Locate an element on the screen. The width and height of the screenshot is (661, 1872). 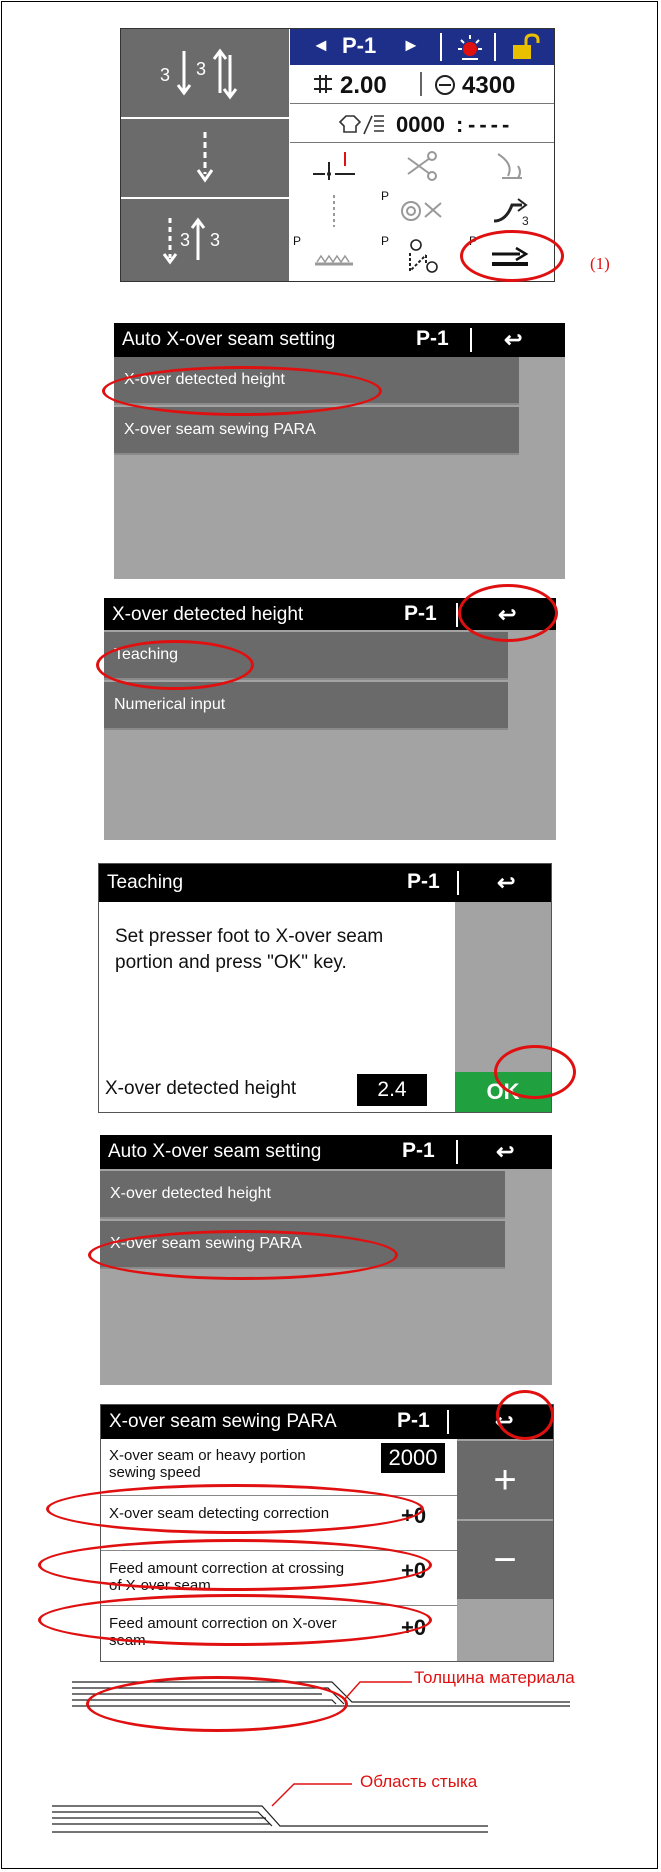
condensed-stitch-button is located at coordinates (334, 211).